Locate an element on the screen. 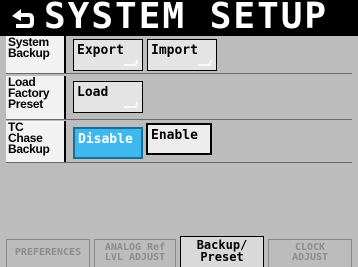 Image resolution: width=358 pixels, height=267 pixels. tab-clock-adjust: CLOCK ADJUST is located at coordinates (310, 253).